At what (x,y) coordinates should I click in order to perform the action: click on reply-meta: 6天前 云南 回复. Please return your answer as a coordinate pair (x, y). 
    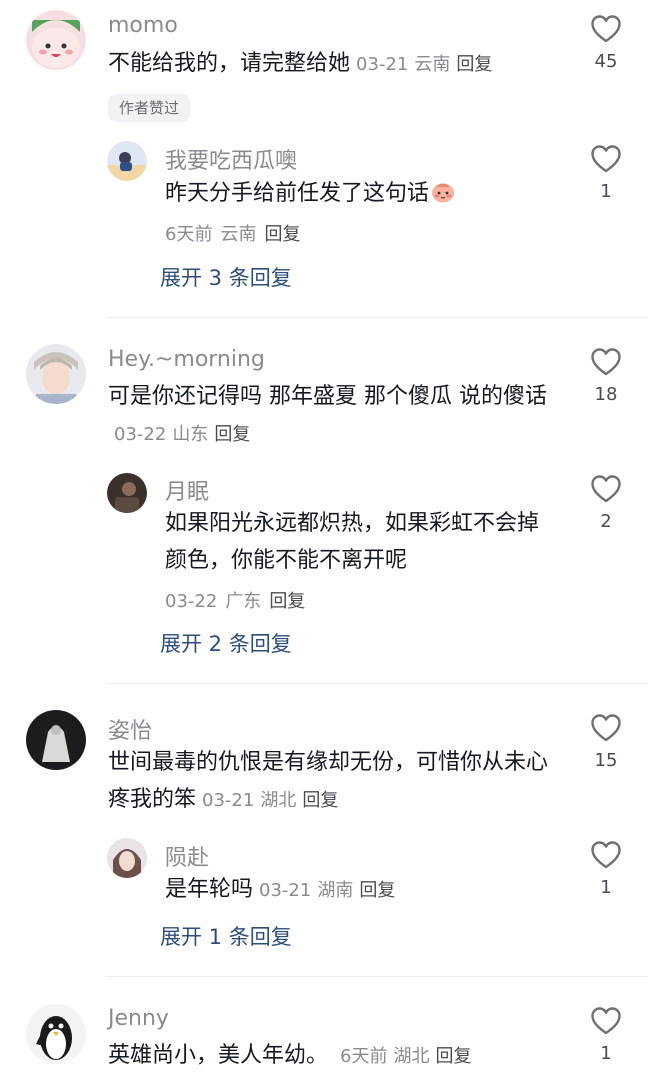
    Looking at the image, I should click on (232, 233).